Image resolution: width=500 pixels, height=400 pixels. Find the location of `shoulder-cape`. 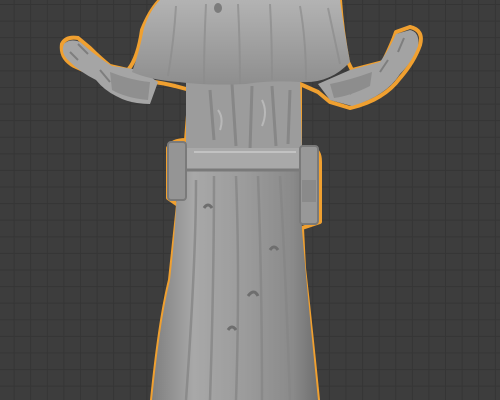

shoulder-cape is located at coordinates (241, 42).